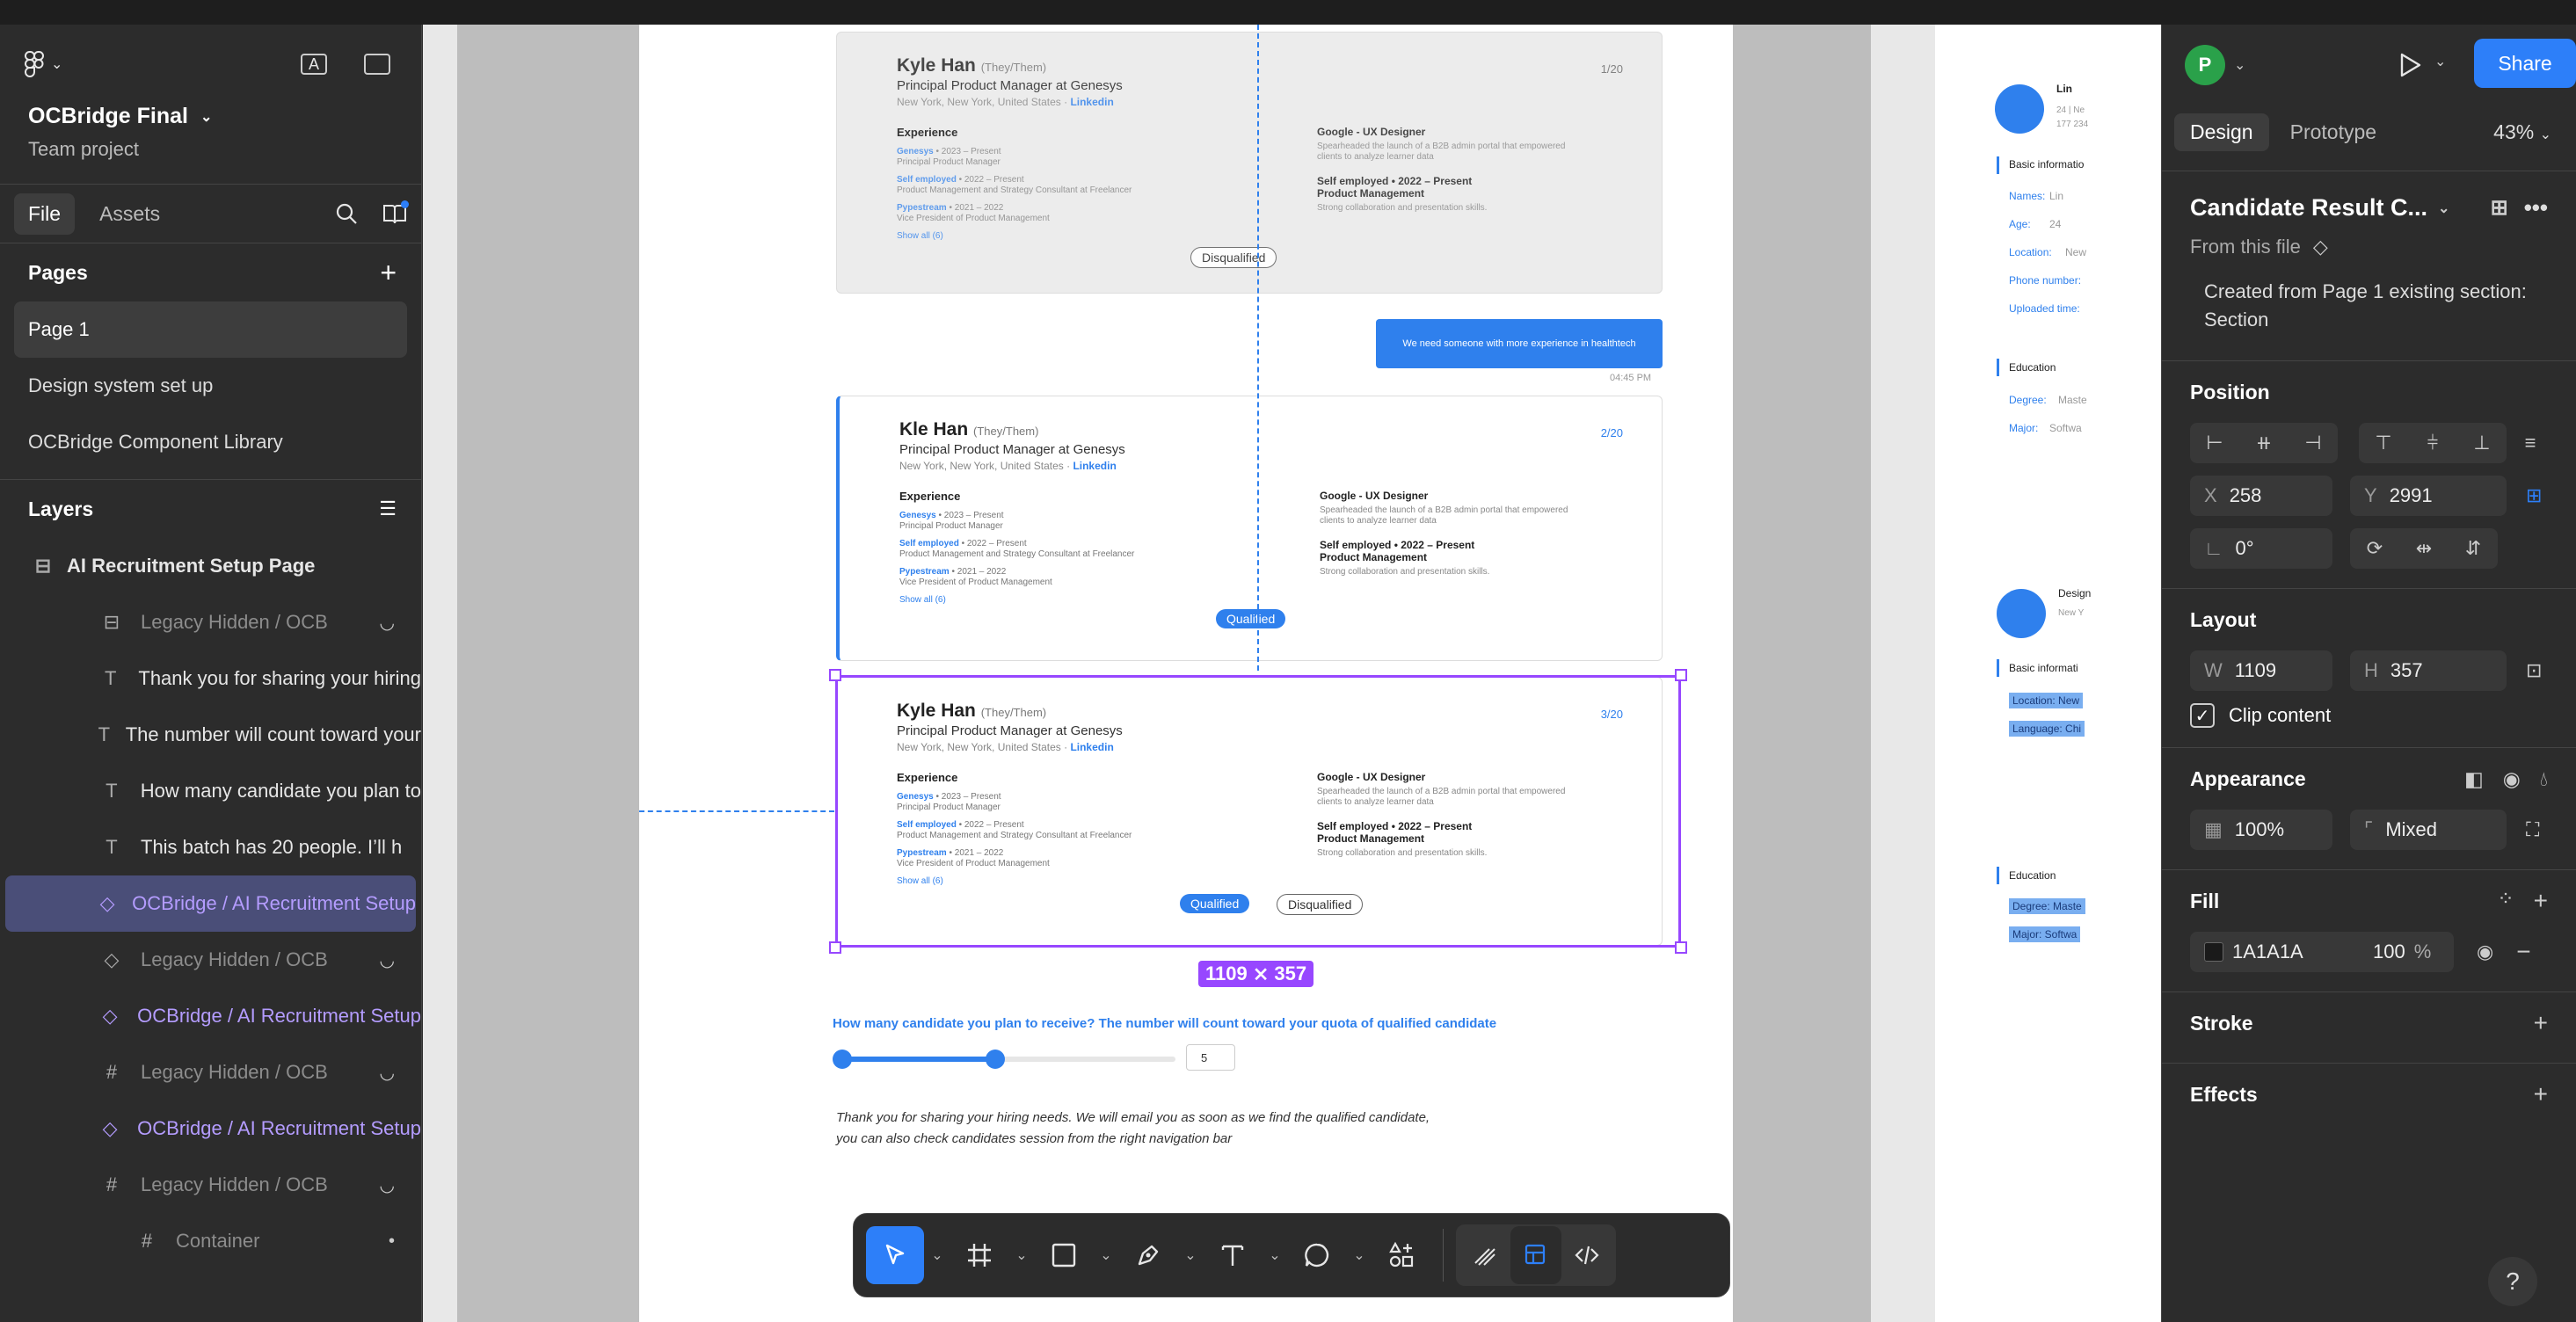  I want to click on add-effect-icon: +, so click(2541, 1094).